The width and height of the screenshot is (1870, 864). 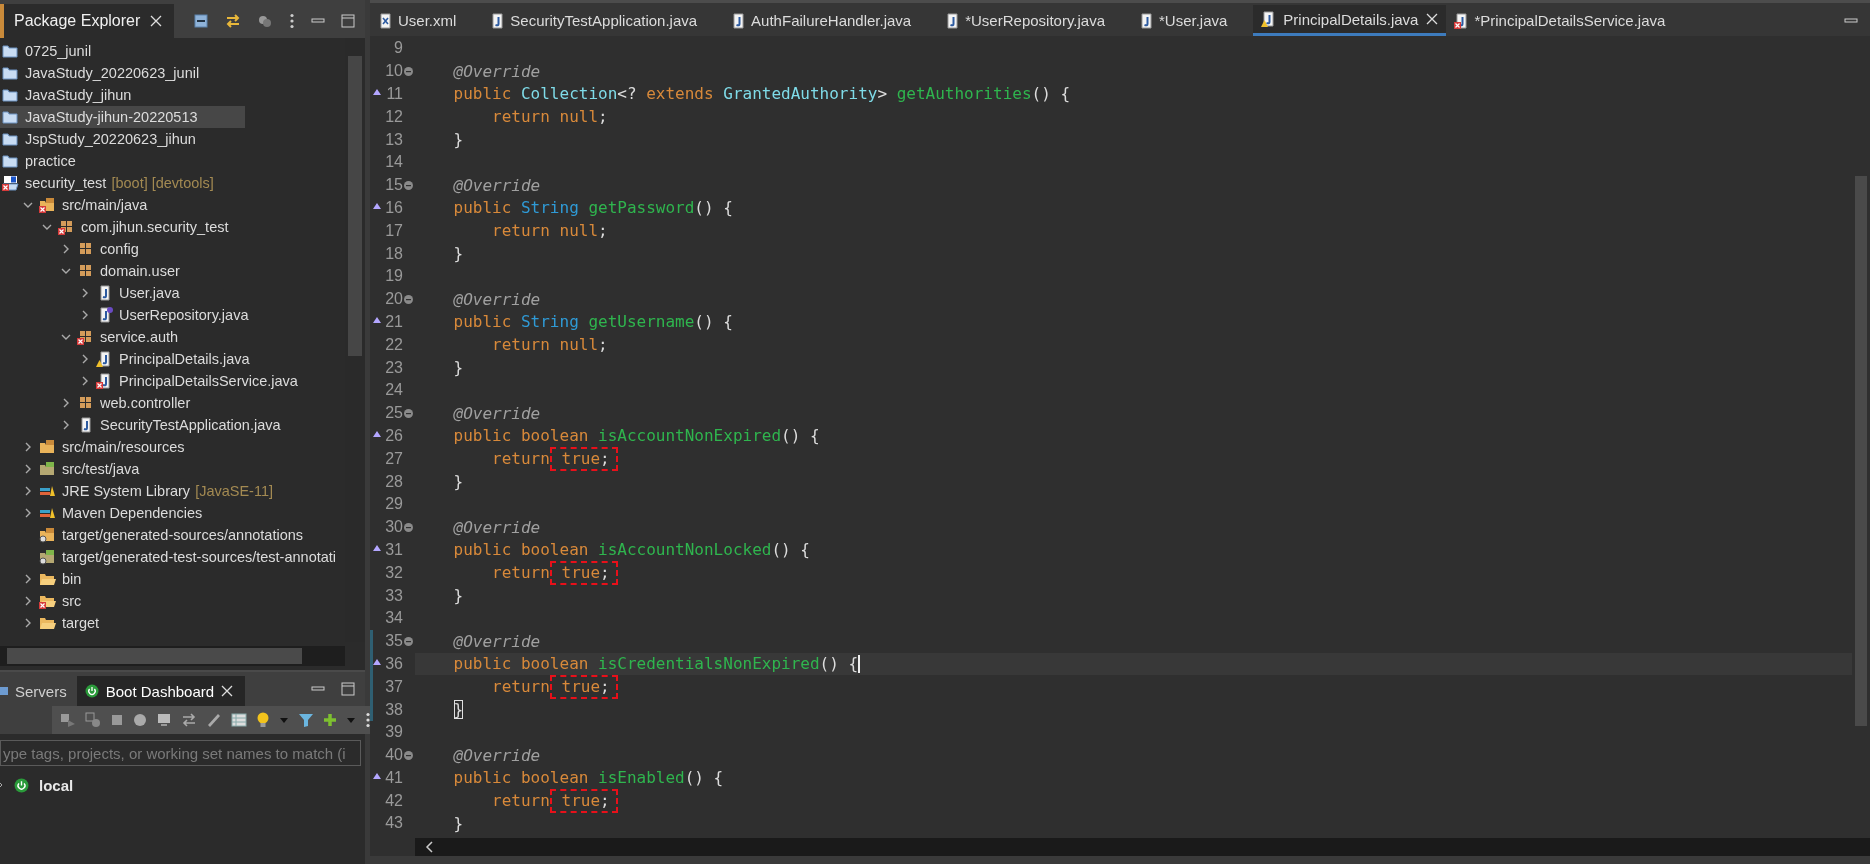 I want to click on tree-item: 0725_junil, so click(x=172, y=51).